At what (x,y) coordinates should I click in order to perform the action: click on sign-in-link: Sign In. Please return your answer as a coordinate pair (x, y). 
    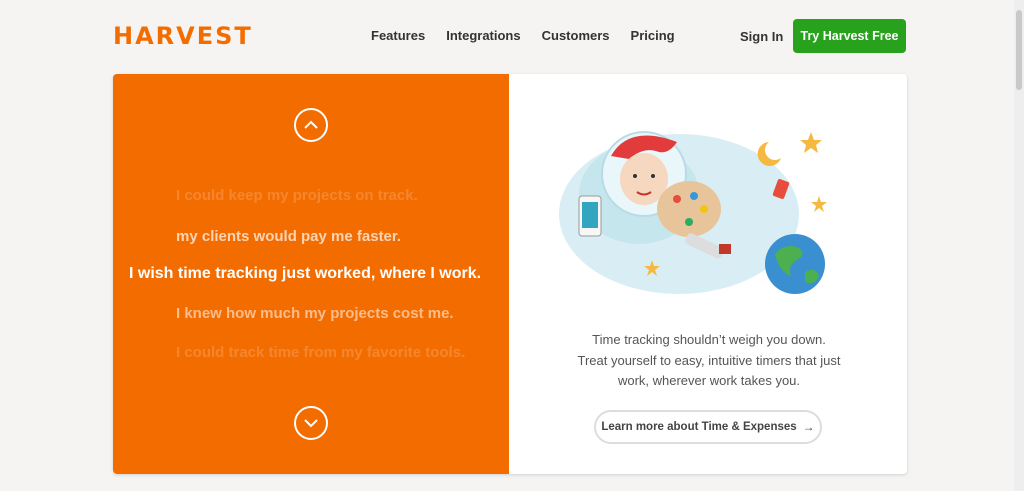
    Looking at the image, I should click on (761, 36).